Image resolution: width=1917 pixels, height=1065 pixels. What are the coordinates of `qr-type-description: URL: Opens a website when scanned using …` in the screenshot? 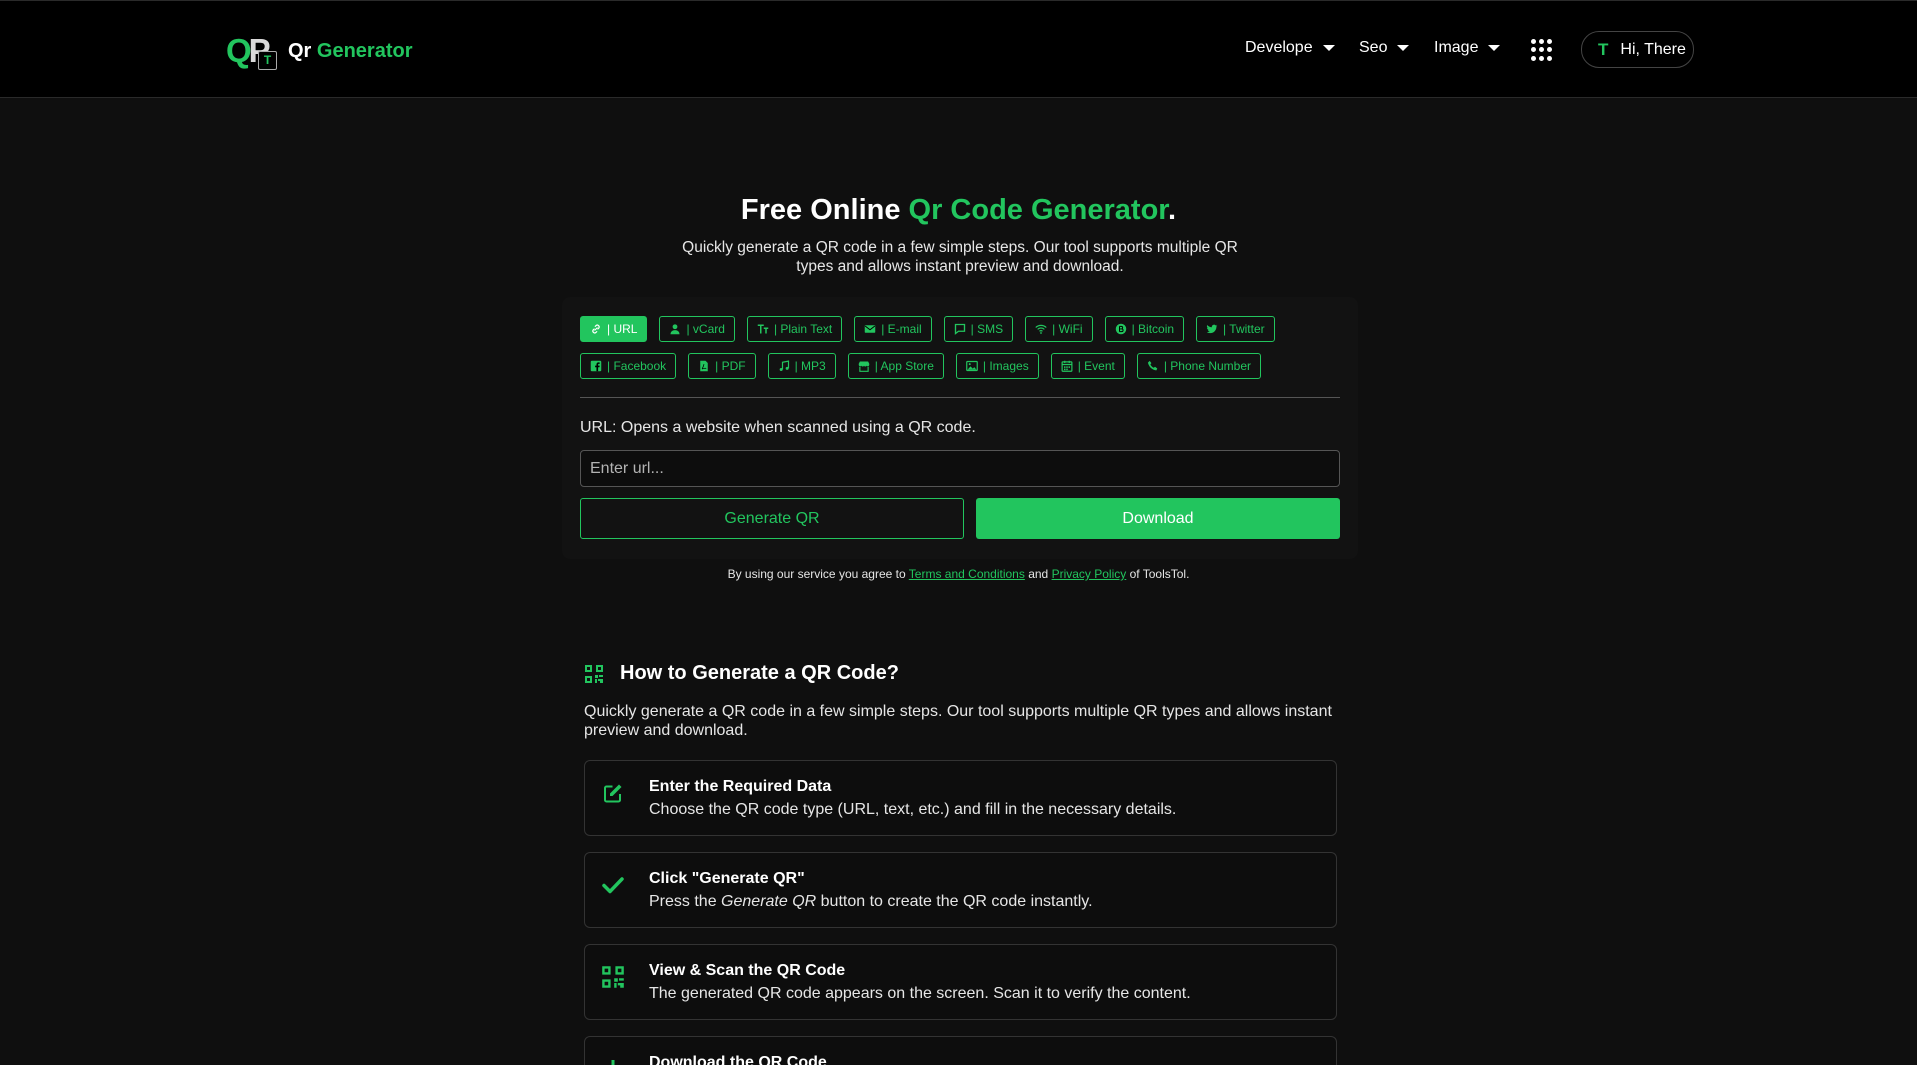 It's located at (778, 427).